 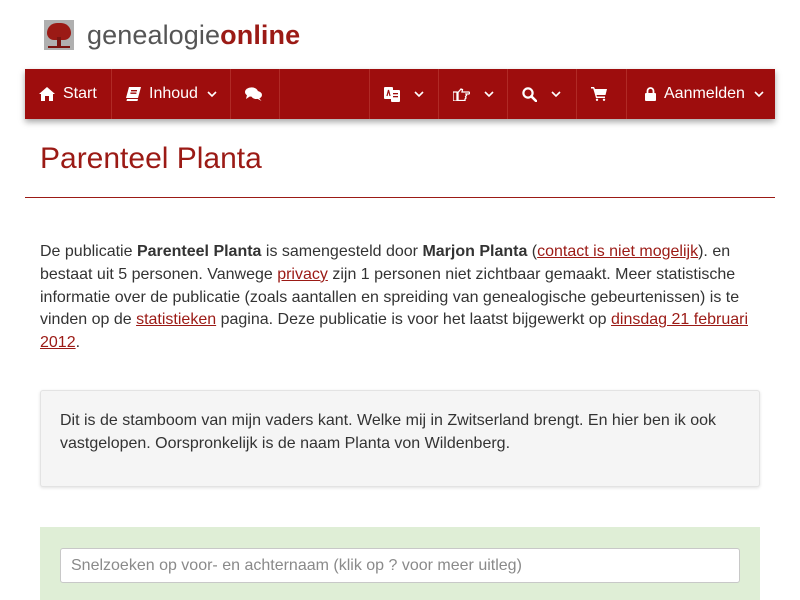 I want to click on nav-spacer, so click(x=325, y=94).